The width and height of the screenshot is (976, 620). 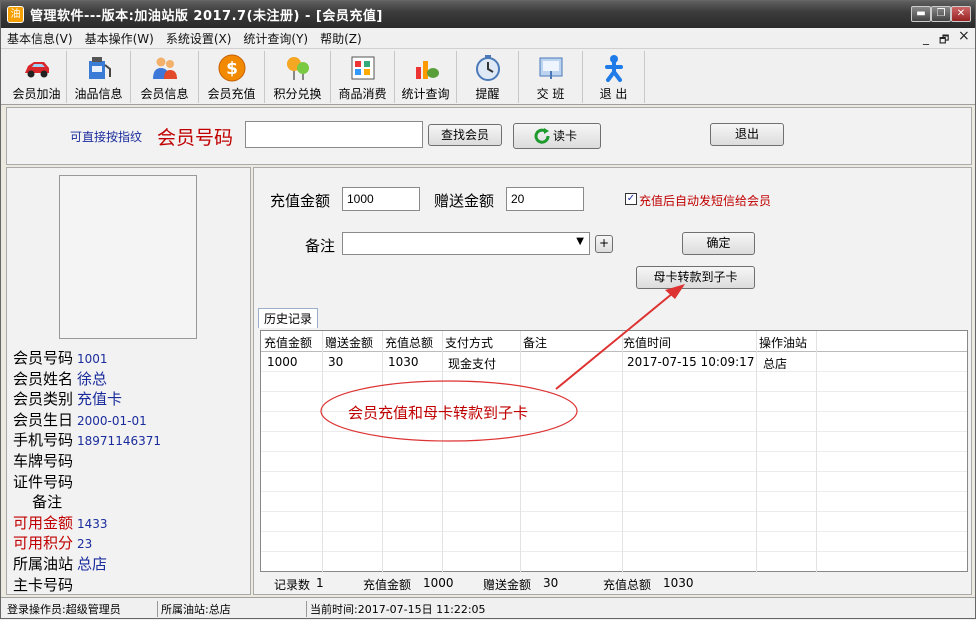 What do you see at coordinates (535, 342) in the screenshot?
I see `column-header: 备注` at bounding box center [535, 342].